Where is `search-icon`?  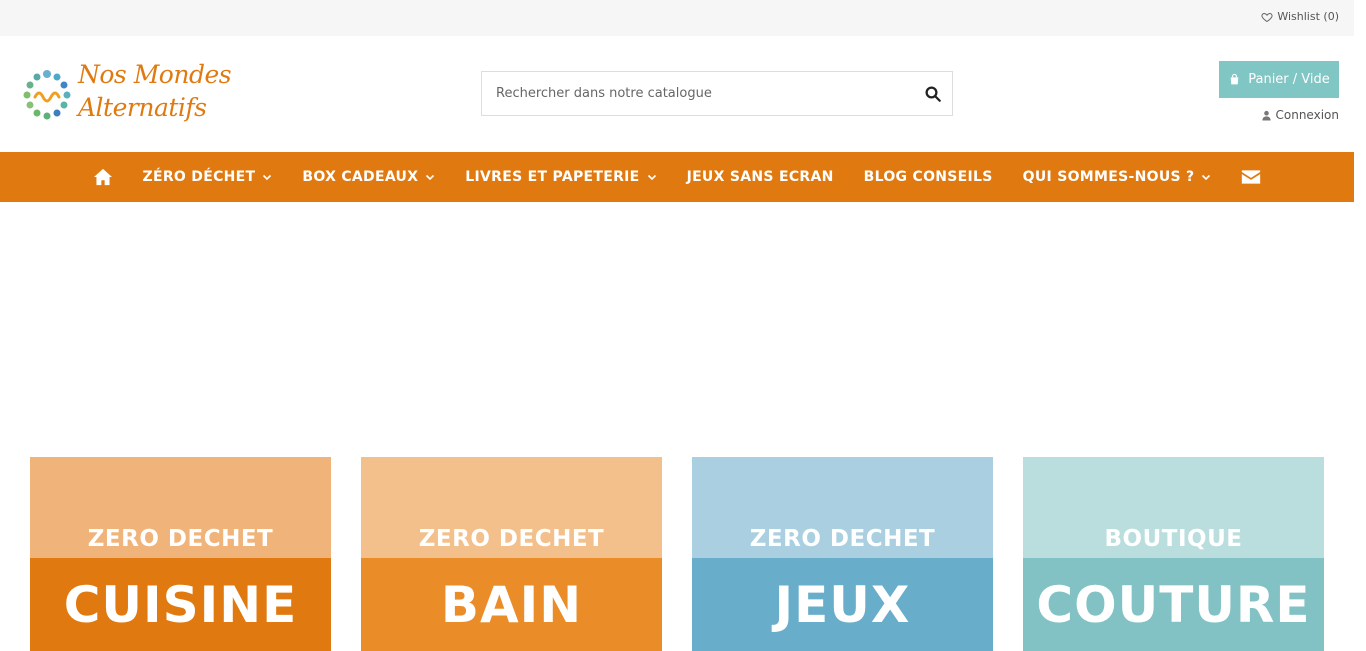
search-icon is located at coordinates (933, 94).